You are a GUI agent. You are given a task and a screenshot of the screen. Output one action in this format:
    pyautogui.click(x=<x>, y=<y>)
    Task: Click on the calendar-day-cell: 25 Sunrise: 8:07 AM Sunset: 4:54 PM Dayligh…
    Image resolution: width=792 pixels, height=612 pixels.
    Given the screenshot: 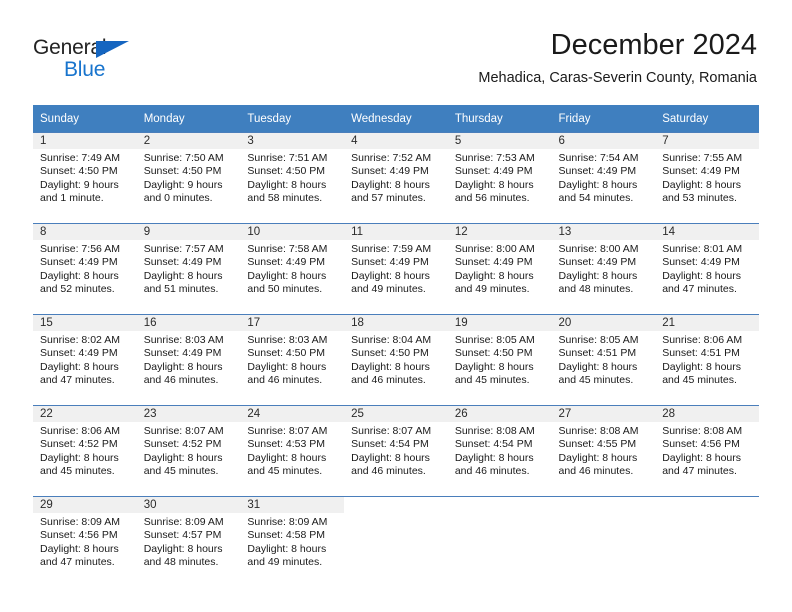 What is the action you would take?
    pyautogui.click(x=396, y=451)
    